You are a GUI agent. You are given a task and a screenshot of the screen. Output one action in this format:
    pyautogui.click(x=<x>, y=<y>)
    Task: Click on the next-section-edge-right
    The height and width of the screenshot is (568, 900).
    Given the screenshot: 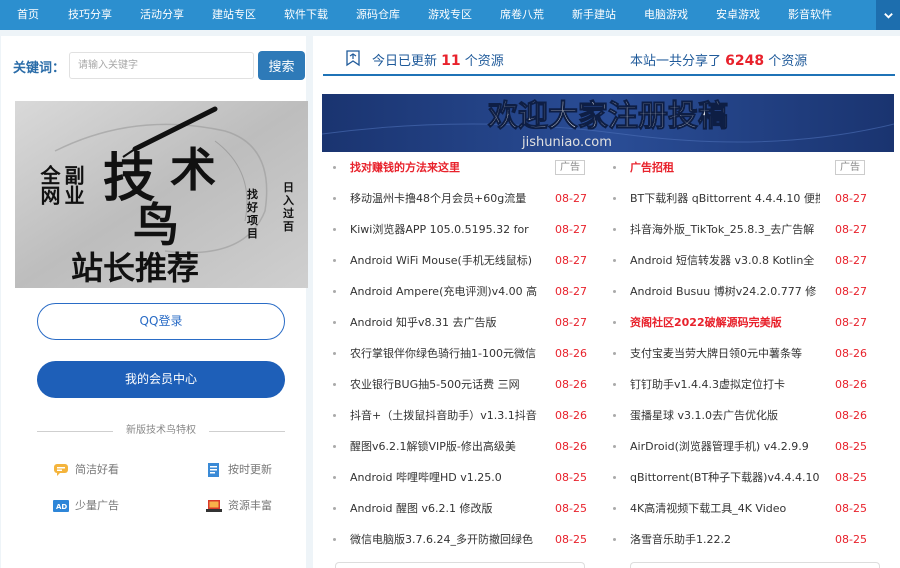 What is the action you would take?
    pyautogui.click(x=755, y=565)
    